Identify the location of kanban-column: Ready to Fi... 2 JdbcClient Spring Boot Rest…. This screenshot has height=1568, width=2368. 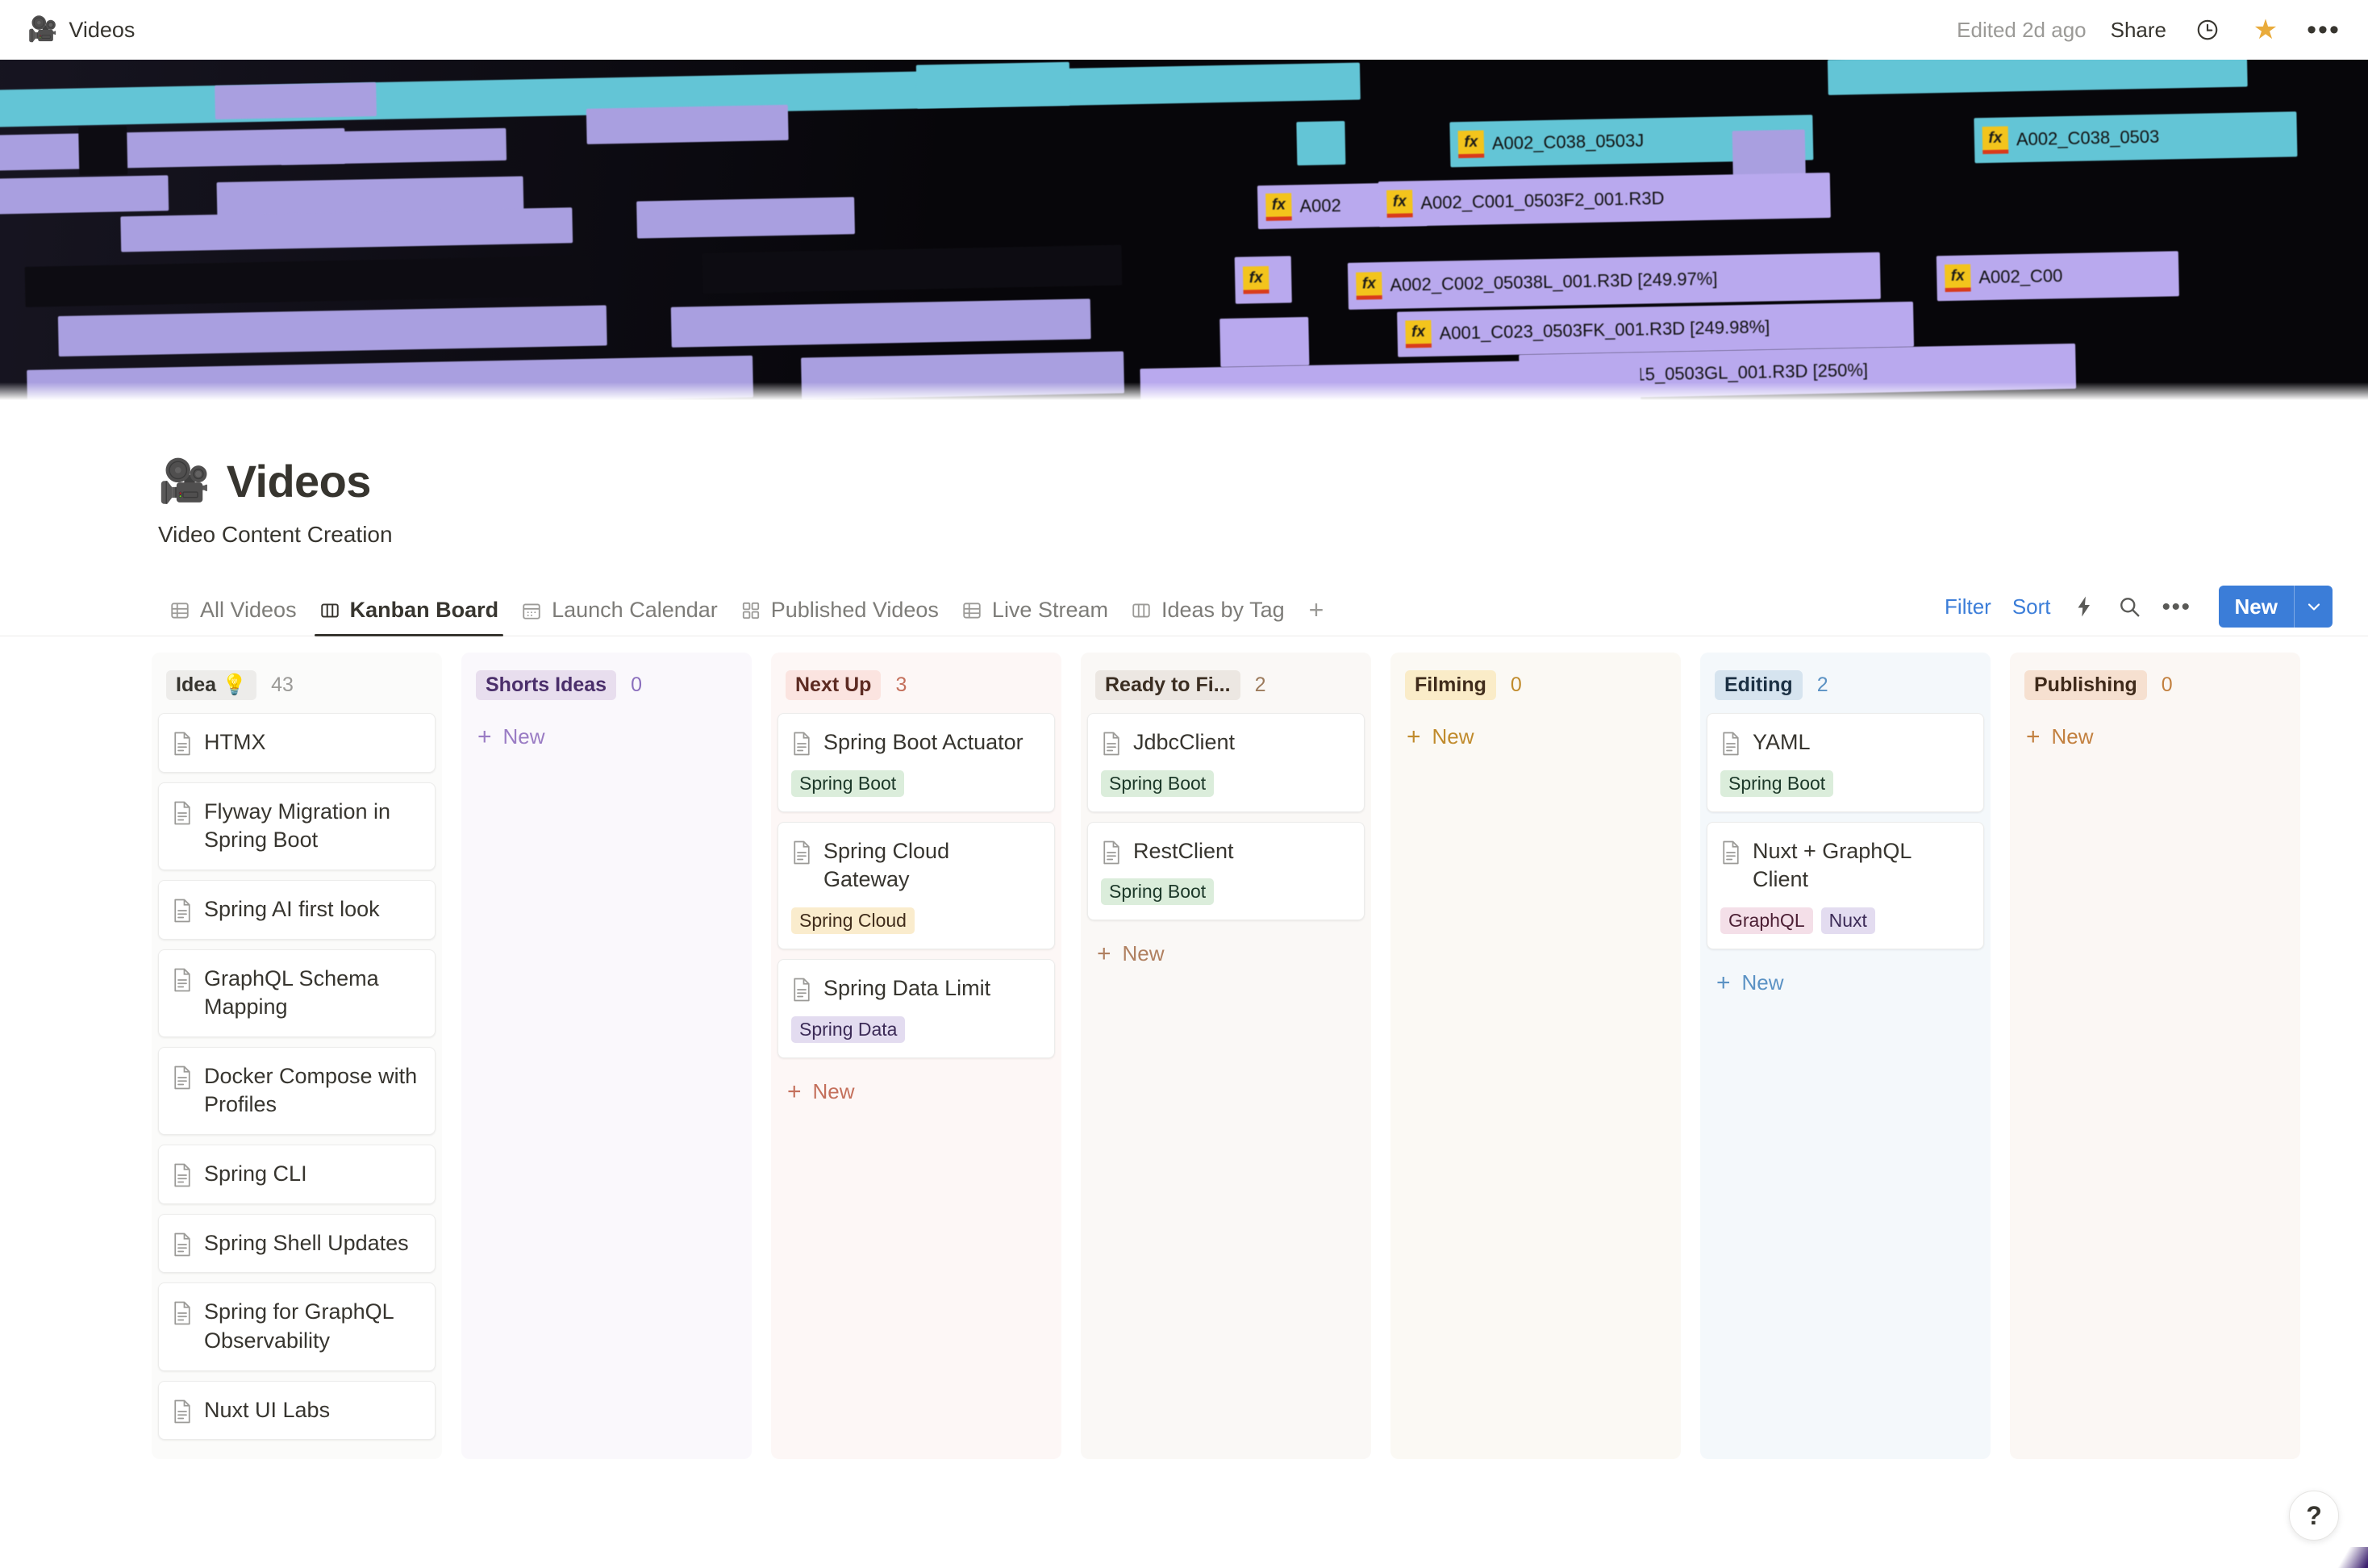
(1226, 1056).